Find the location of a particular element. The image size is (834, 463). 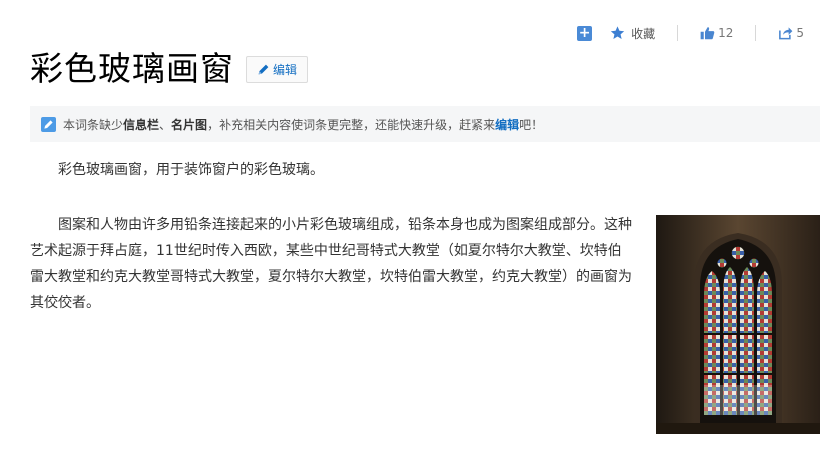

share-button: 5 is located at coordinates (791, 33).